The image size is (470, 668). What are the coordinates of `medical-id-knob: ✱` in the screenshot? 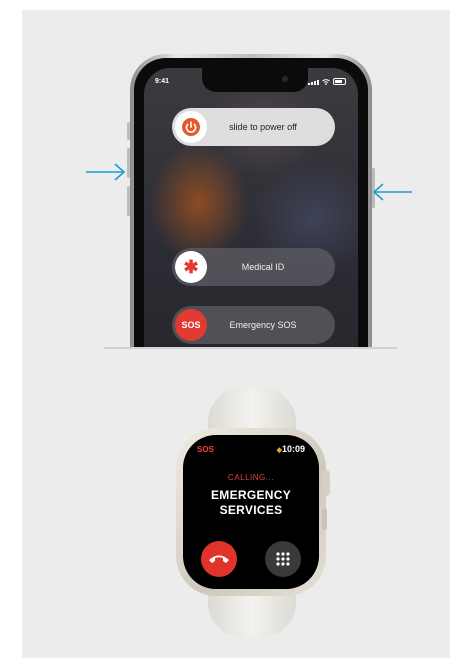 It's located at (191, 267).